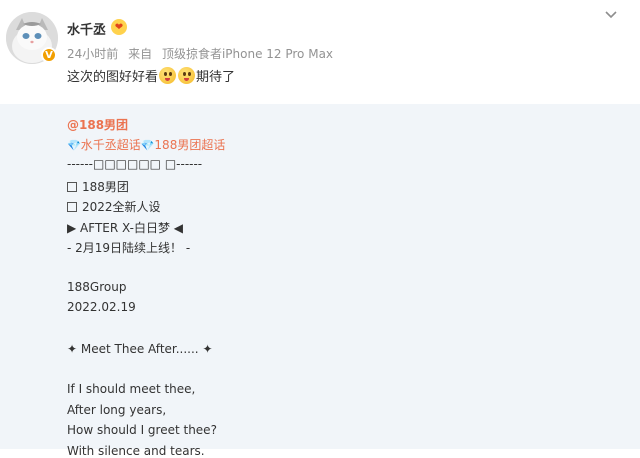  Describe the element at coordinates (129, 248) in the screenshot. I see `text-line: - 2月19日陆续上线！ -` at that location.